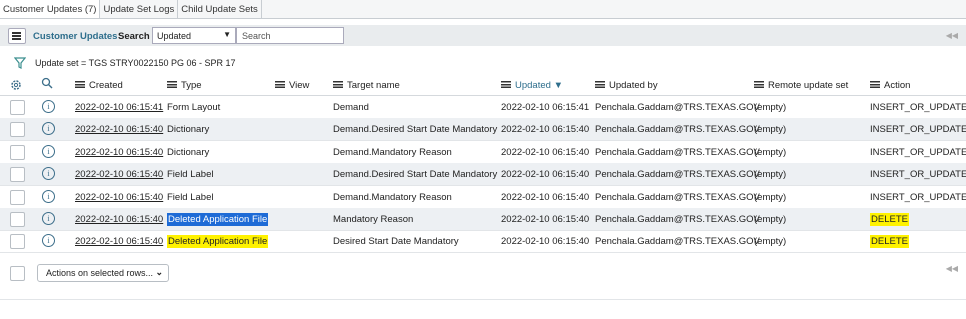 This screenshot has height=319, width=966. Describe the element at coordinates (532, 85) in the screenshot. I see `column-header-updated: Updated ▼` at that location.